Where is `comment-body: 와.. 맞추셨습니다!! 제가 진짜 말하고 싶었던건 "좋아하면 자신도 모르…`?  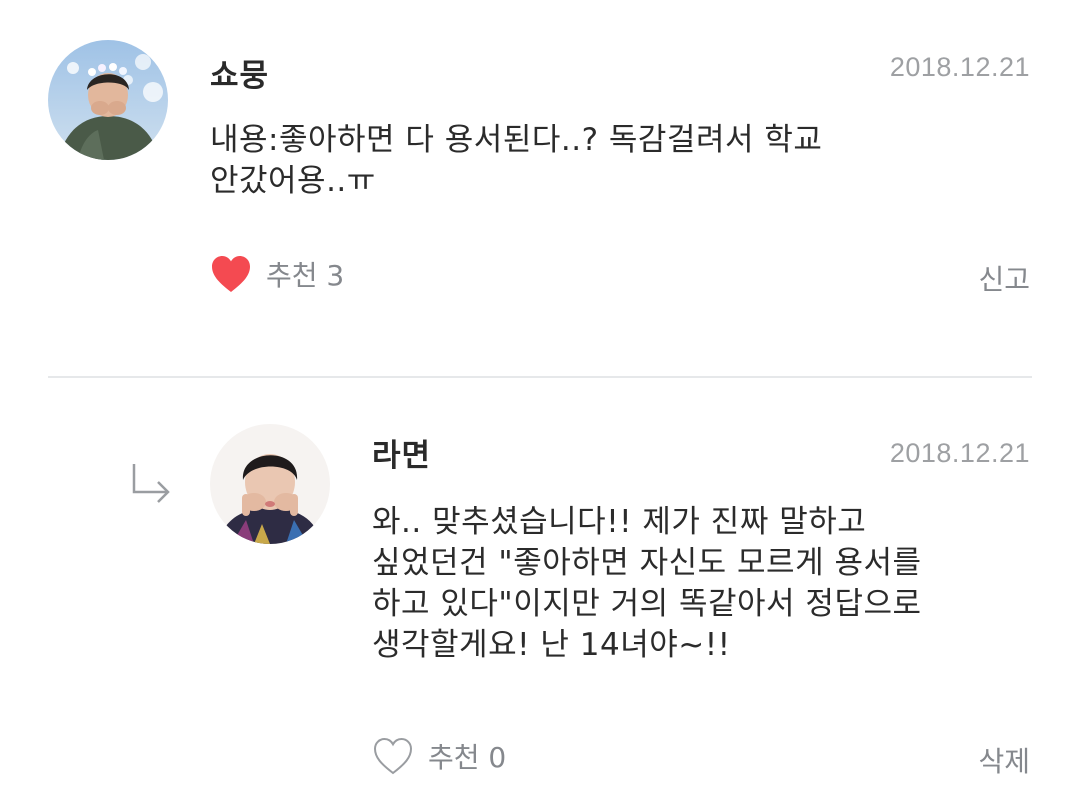
comment-body: 와.. 맞추셨습니다!! 제가 진짜 말하고 싶었던건 "좋아하면 자신도 모르… is located at coordinates (647, 584).